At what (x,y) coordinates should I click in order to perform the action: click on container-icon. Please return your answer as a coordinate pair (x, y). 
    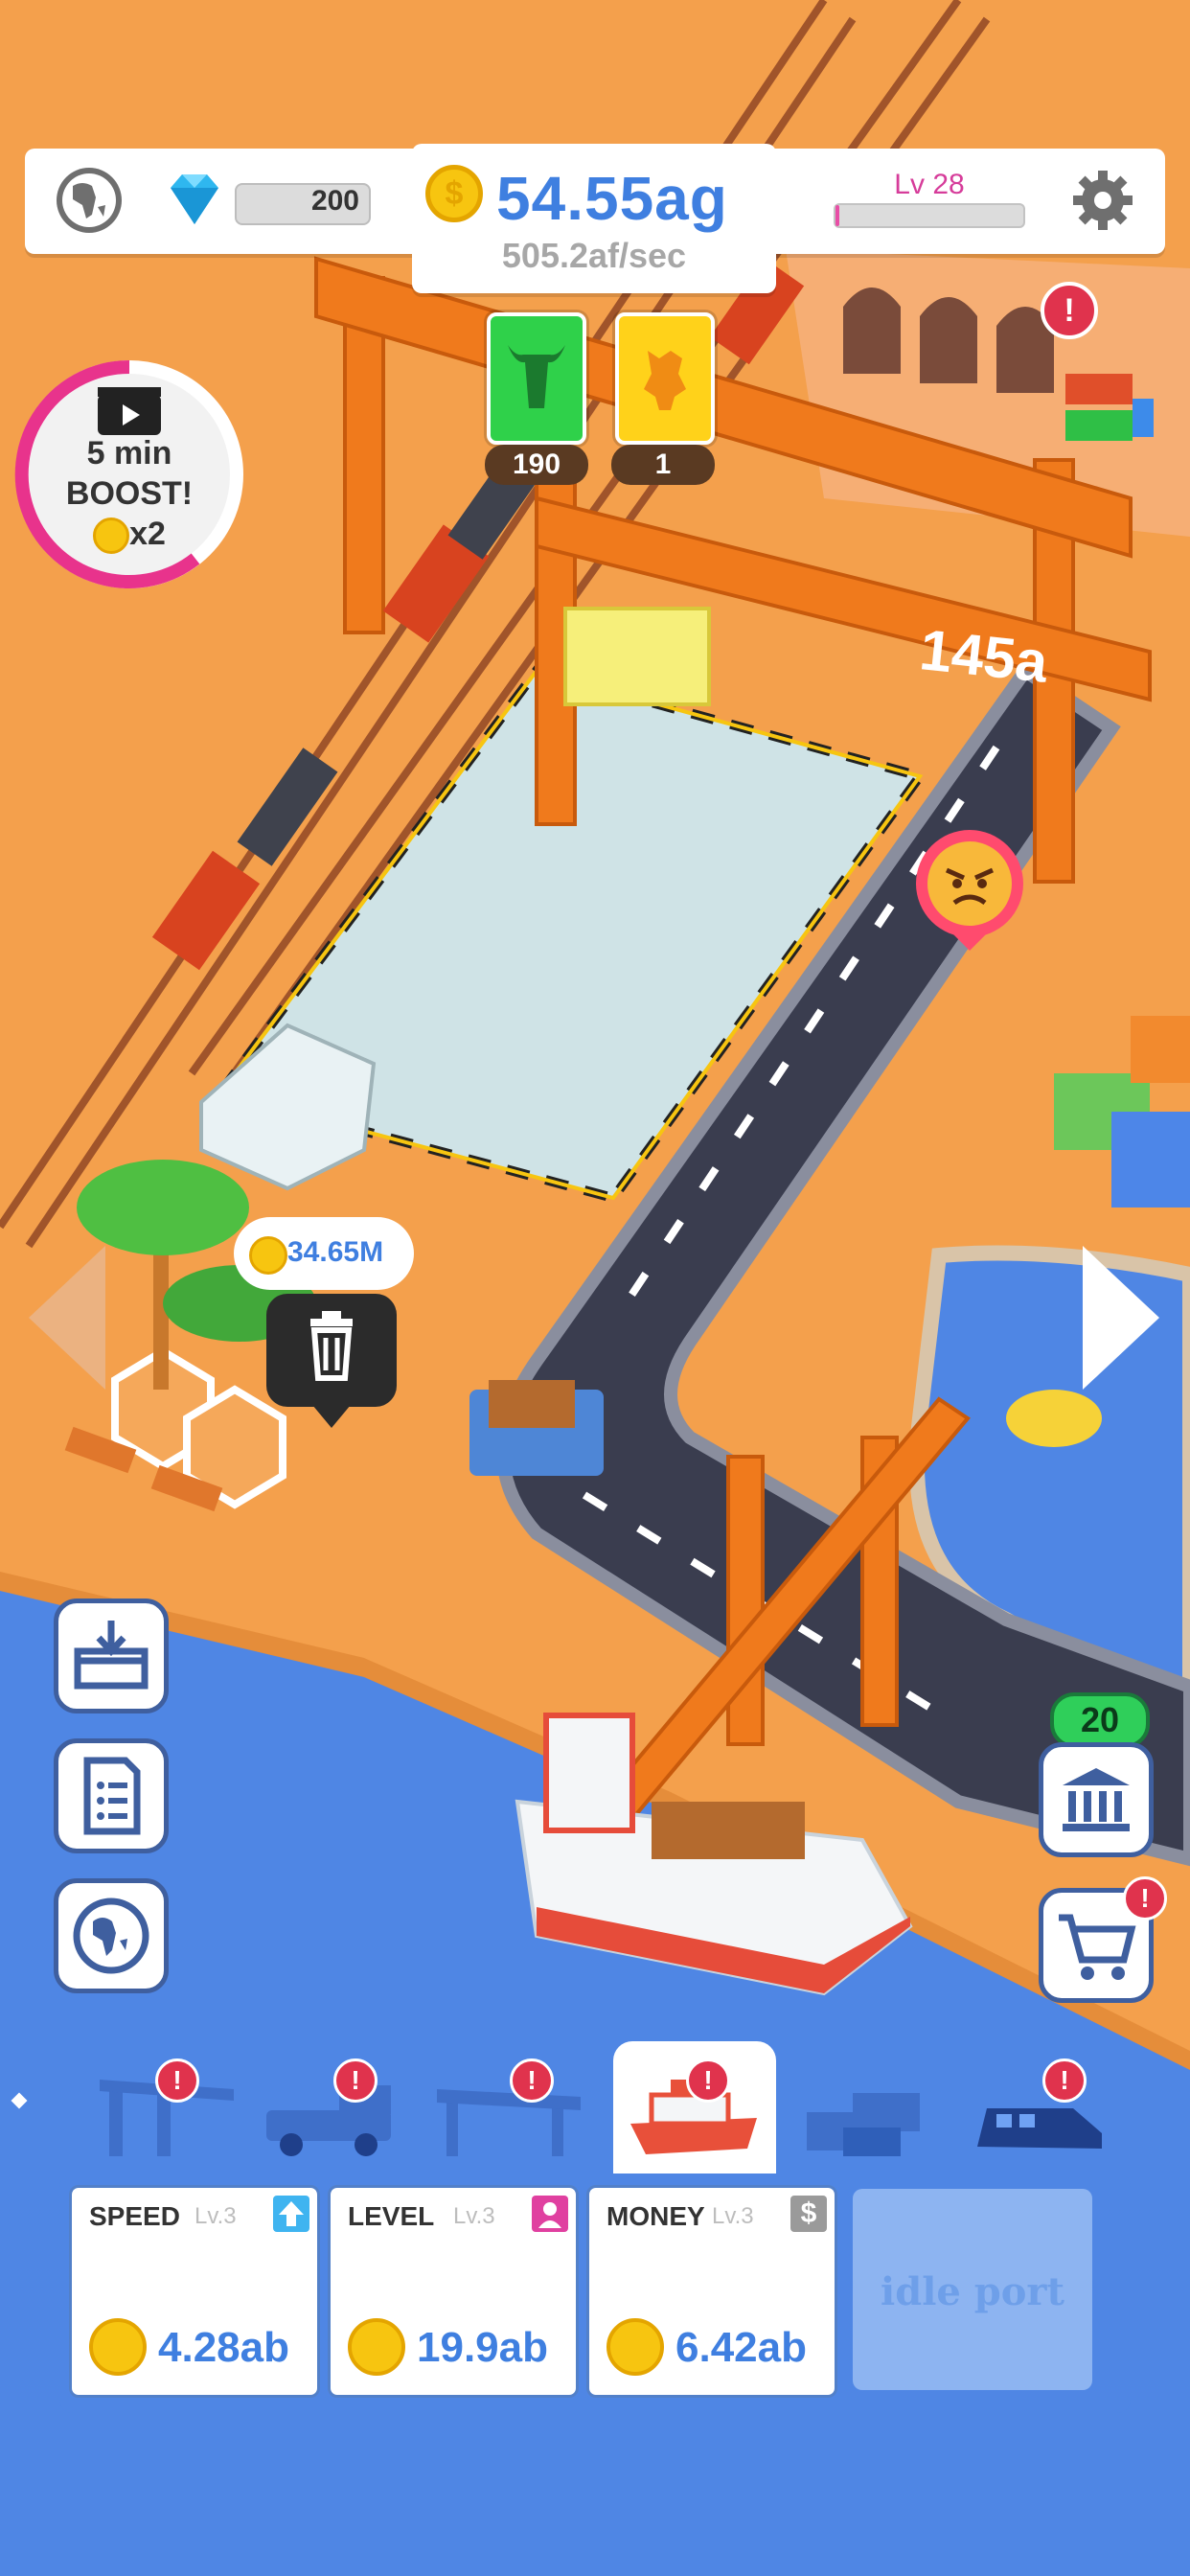
    Looking at the image, I should click on (864, 2124).